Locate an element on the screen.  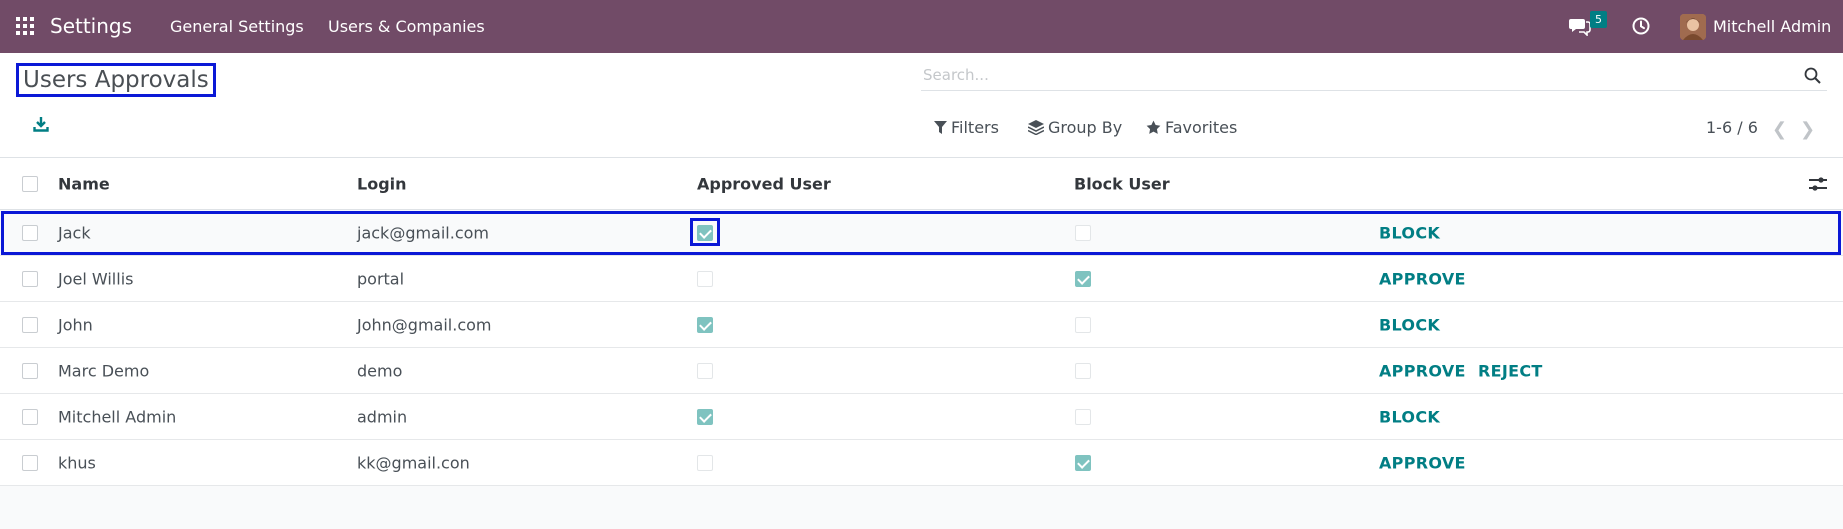
user-login-cell: kk@gmail.con is located at coordinates (413, 462).